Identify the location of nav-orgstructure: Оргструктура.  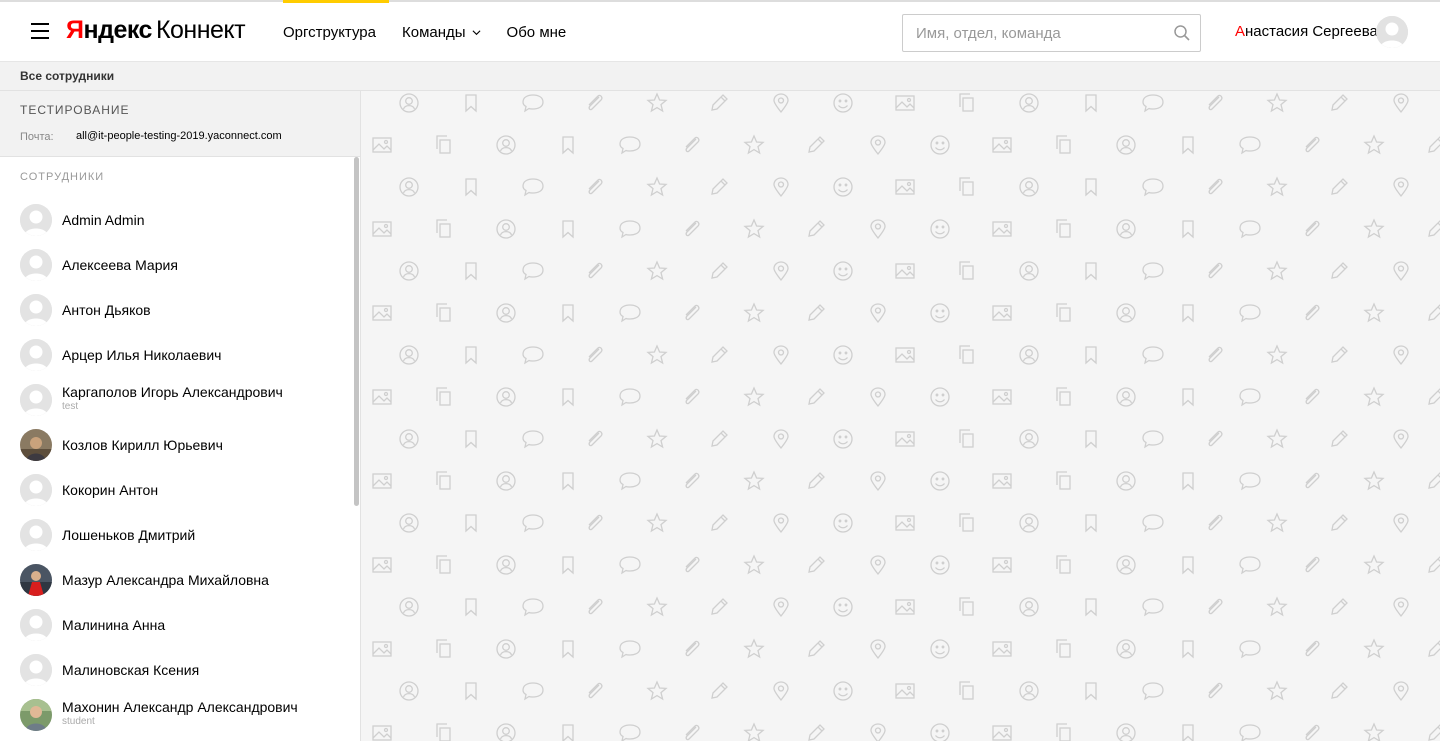
(329, 31).